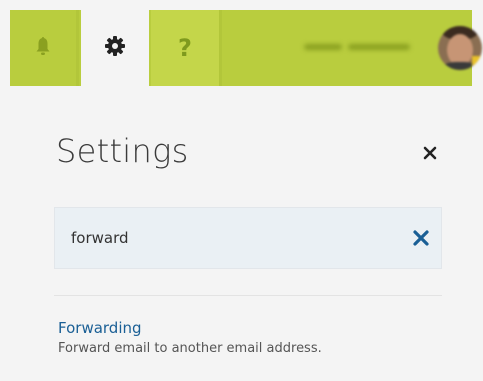  Describe the element at coordinates (248, 295) in the screenshot. I see `divider` at that location.